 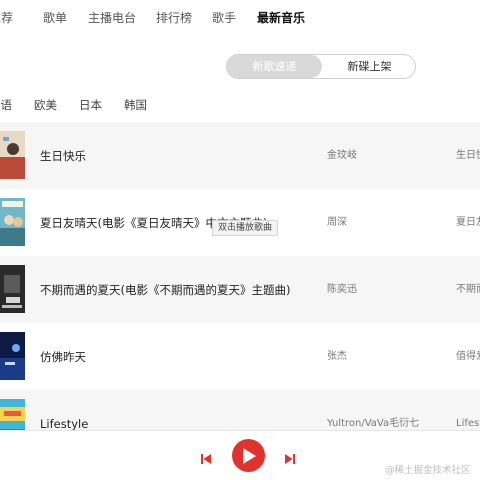 I want to click on song-album: Lifestyle, so click(x=468, y=424).